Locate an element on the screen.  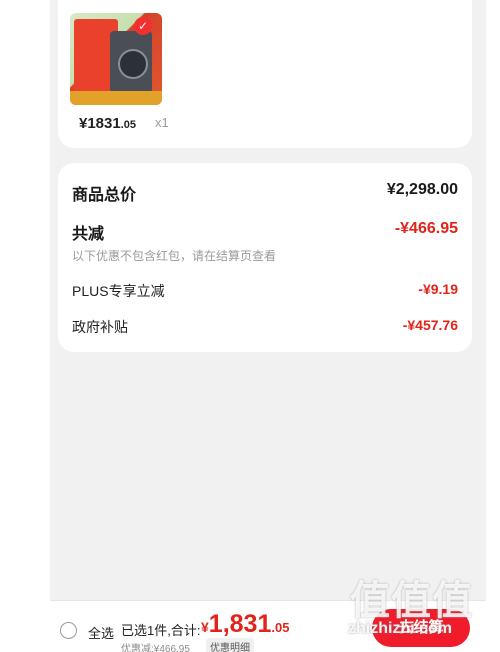
plus-discount-value: -¥9.19 is located at coordinates (438, 289).